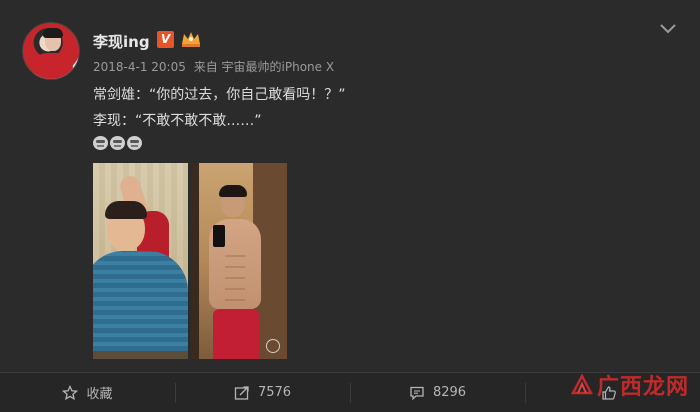  Describe the element at coordinates (233, 191) in the screenshot. I see `image-hair` at that location.